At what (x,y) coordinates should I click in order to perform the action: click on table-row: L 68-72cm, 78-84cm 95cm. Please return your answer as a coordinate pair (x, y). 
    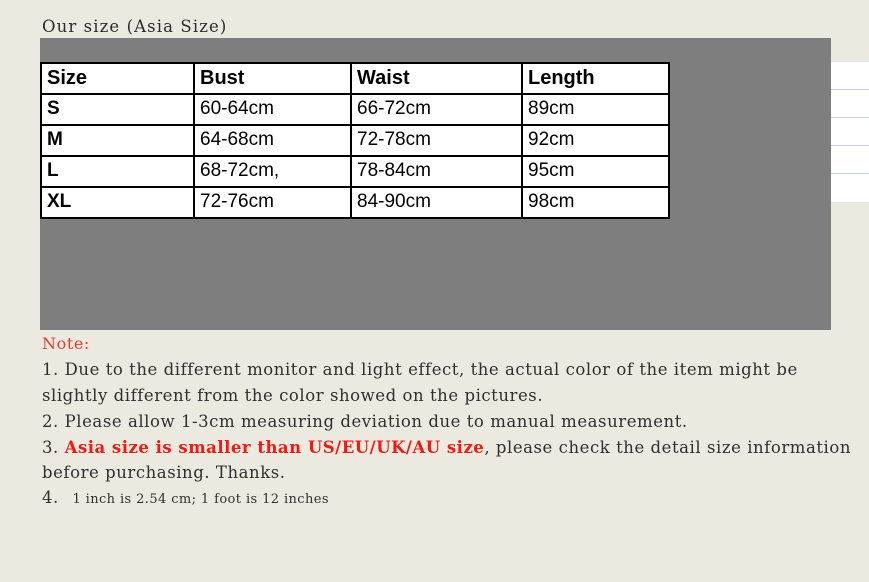
    Looking at the image, I should click on (355, 171).